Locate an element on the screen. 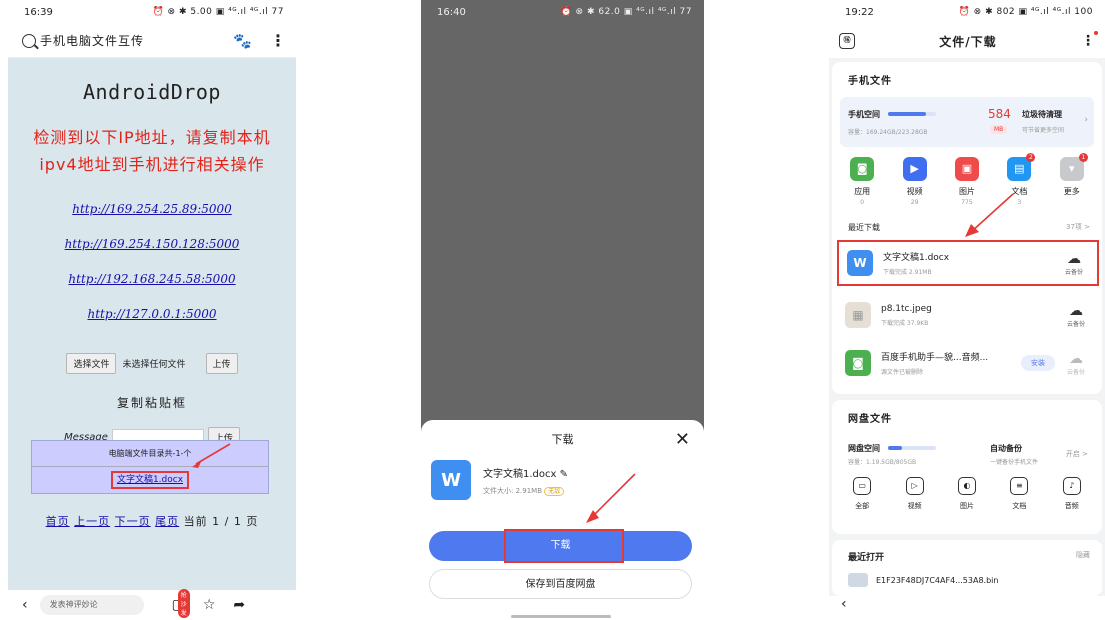 The image size is (1105, 620). page-title: AndroidDrop is located at coordinates (152, 92).